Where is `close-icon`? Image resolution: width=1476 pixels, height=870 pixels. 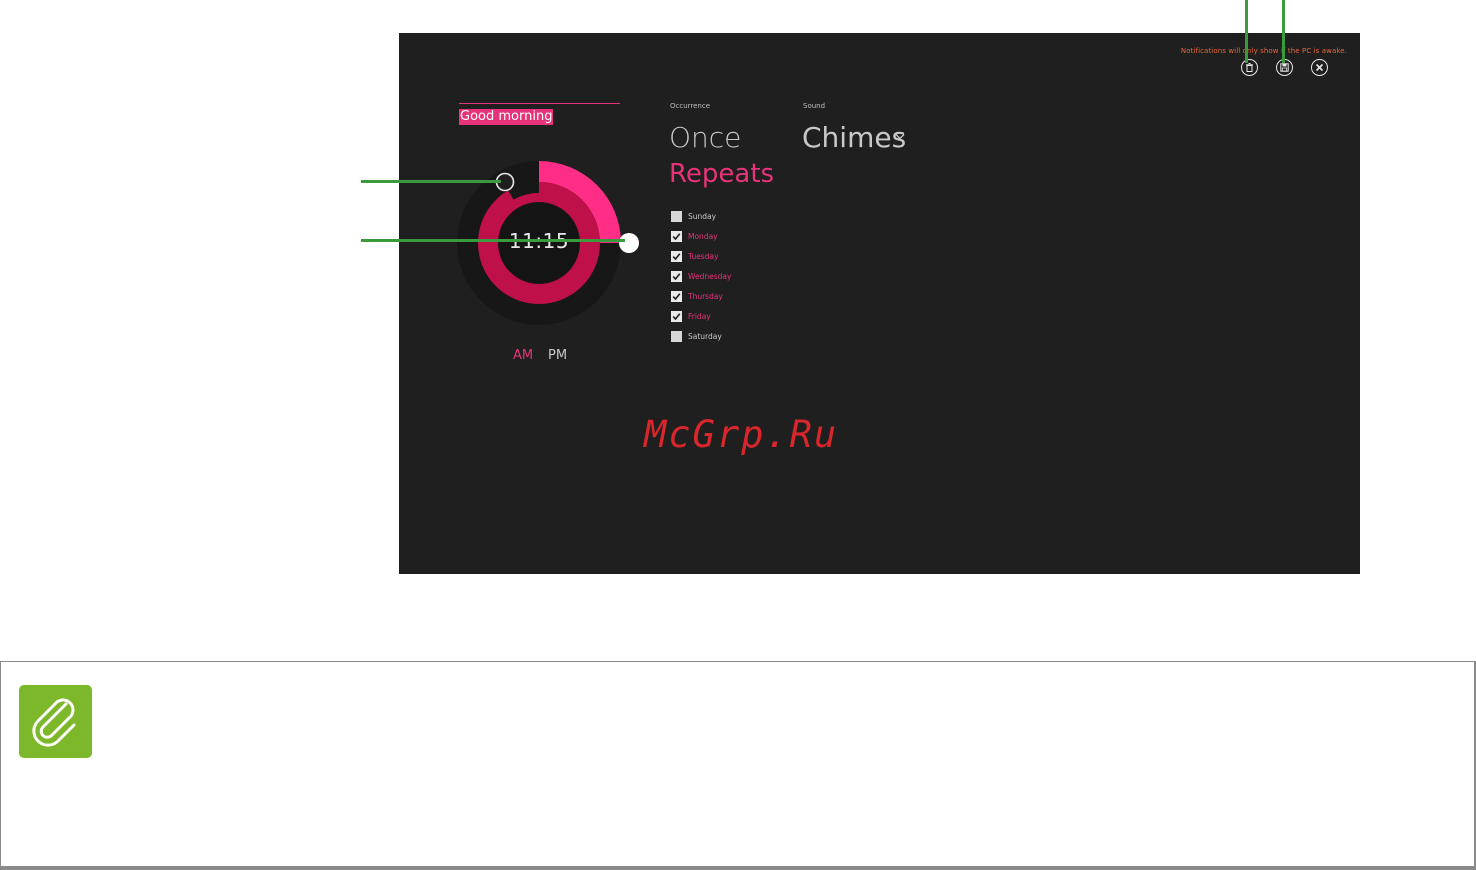 close-icon is located at coordinates (1319, 67).